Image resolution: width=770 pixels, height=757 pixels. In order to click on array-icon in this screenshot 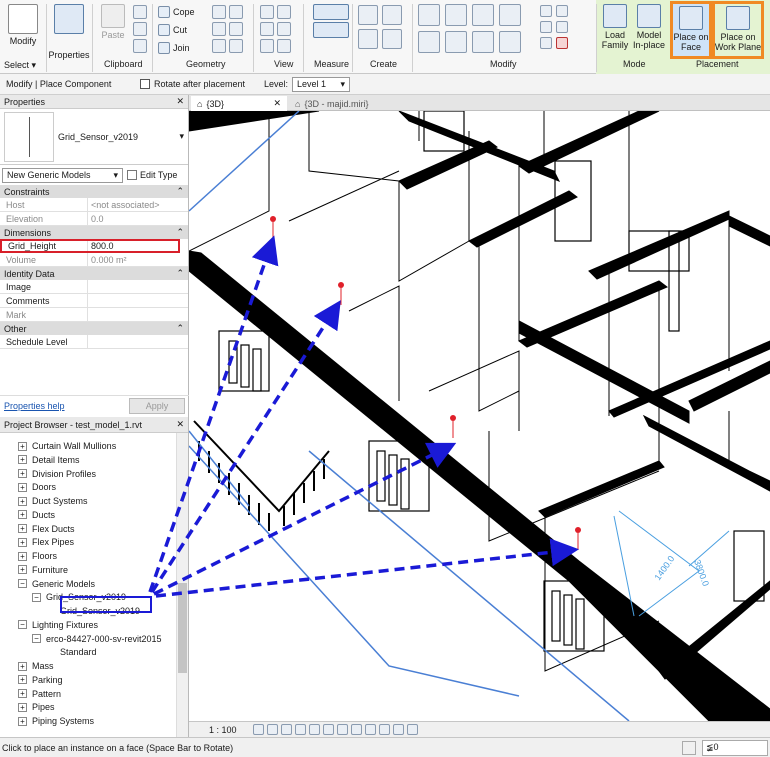, I will do `click(546, 27)`.